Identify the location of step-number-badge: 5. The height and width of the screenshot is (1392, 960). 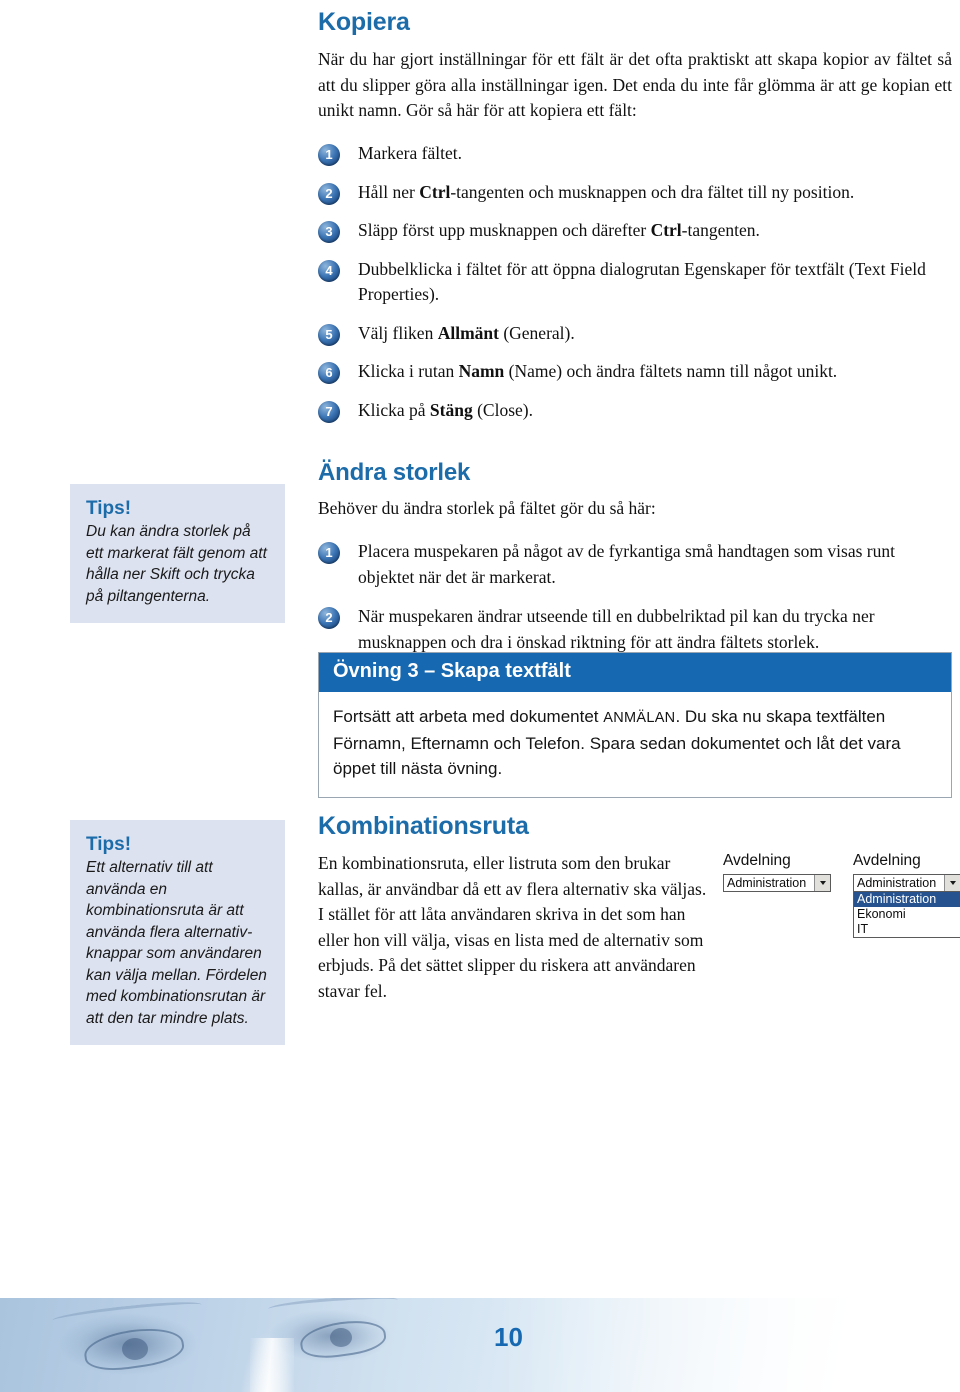
(329, 334).